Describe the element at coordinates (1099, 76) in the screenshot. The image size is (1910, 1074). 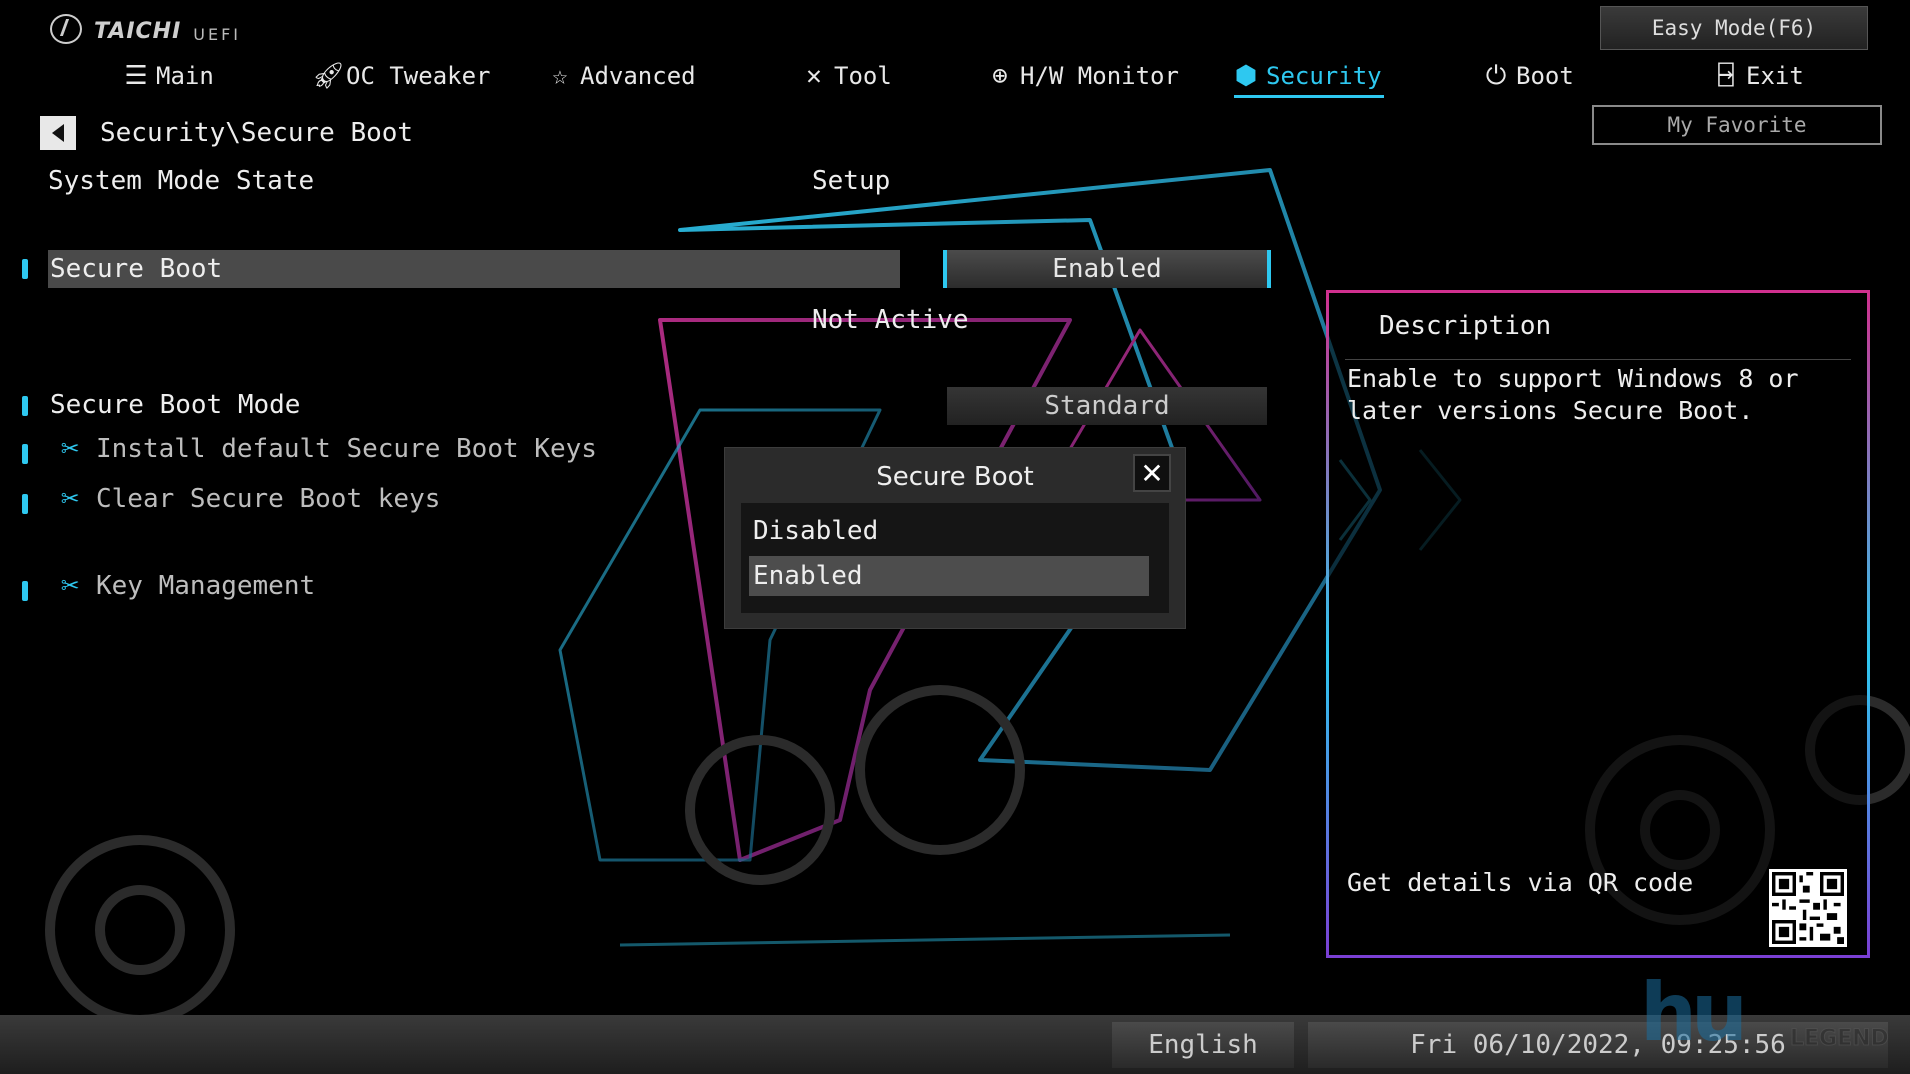
I see `tab-hw-monitor-label: H/W Monitor` at that location.